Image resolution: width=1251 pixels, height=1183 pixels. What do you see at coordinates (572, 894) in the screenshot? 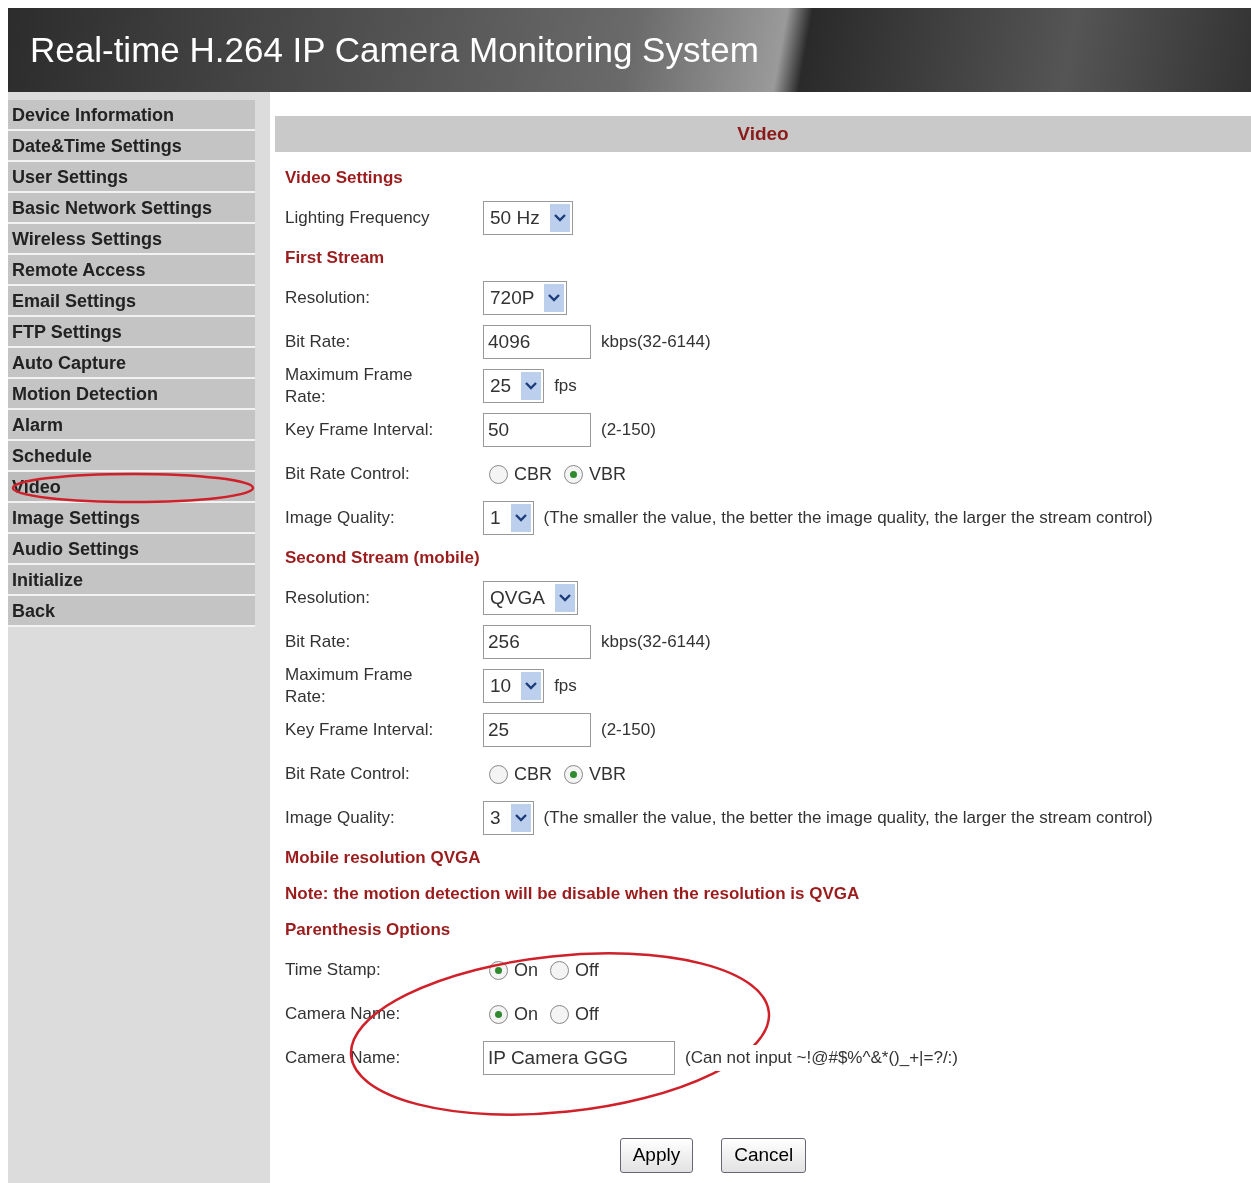
I see `section-heading: Note: the motion detection will be disable when the resolution is QVGA` at bounding box center [572, 894].